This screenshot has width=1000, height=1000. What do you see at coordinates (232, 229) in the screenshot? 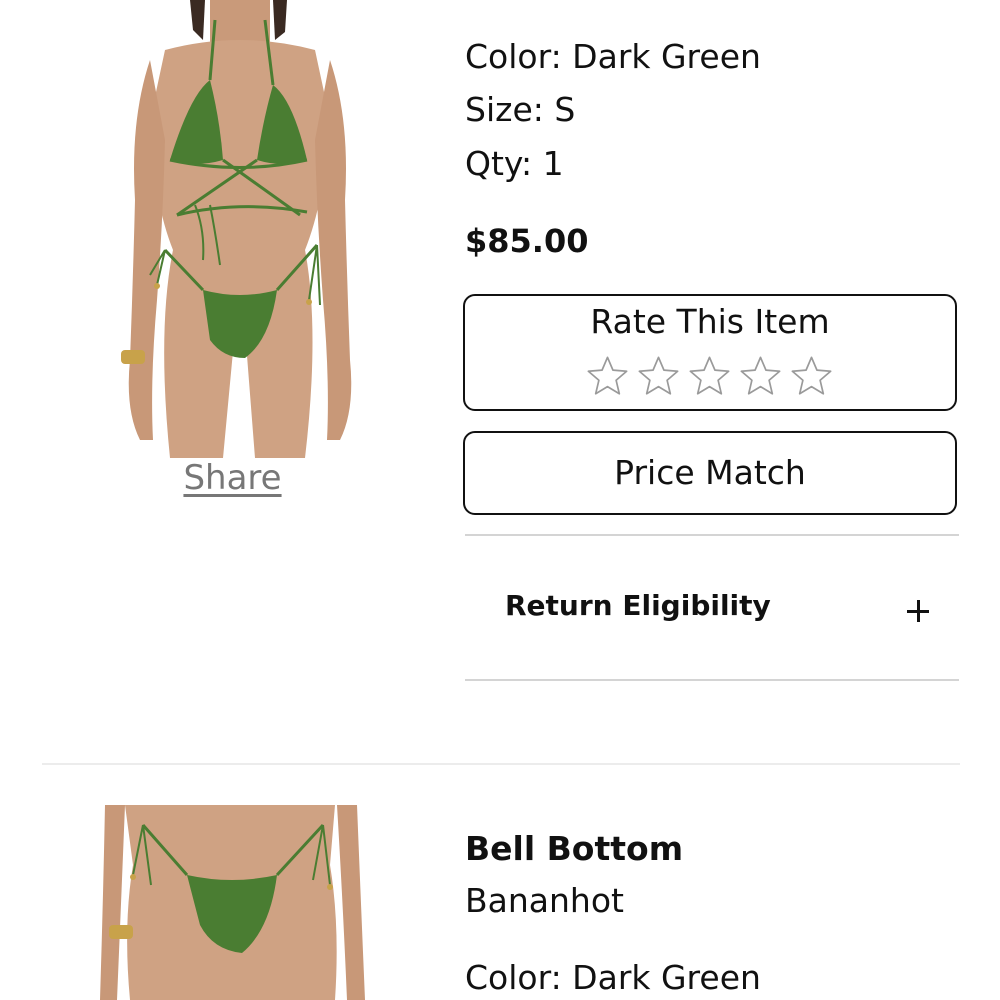
I see `product-image-bikini-set` at bounding box center [232, 229].